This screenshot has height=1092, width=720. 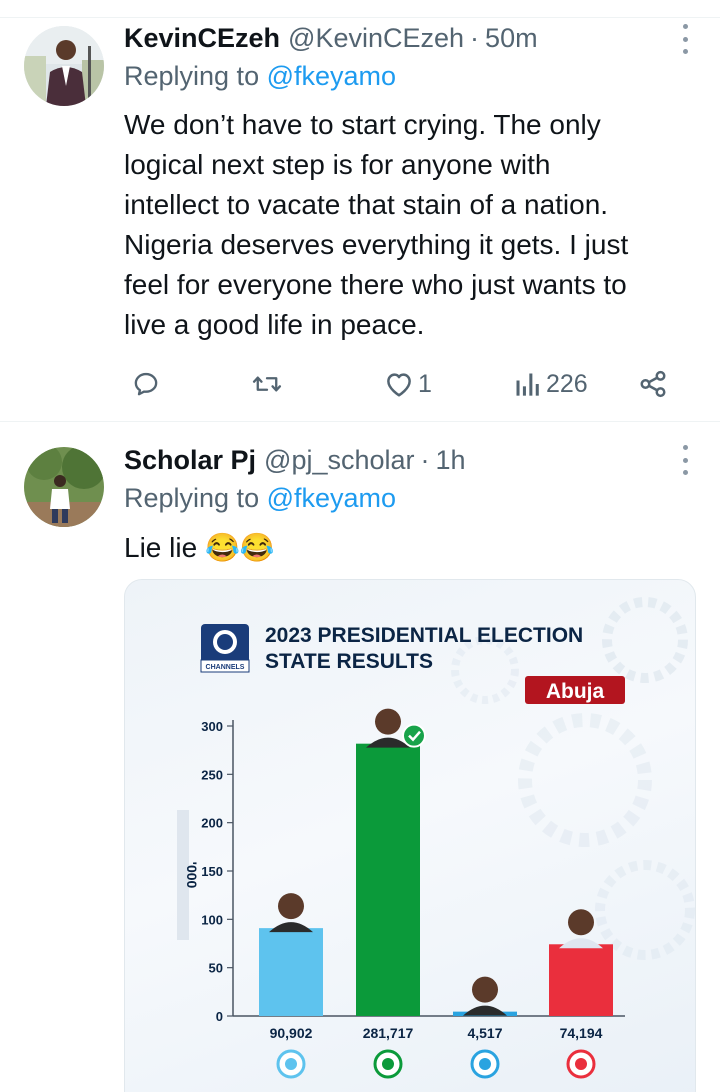 I want to click on channels-logo-text: CHANNELS, so click(x=225, y=667).